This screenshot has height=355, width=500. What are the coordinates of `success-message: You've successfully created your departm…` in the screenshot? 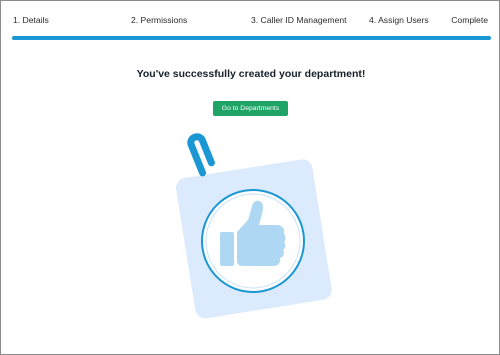 It's located at (251, 74).